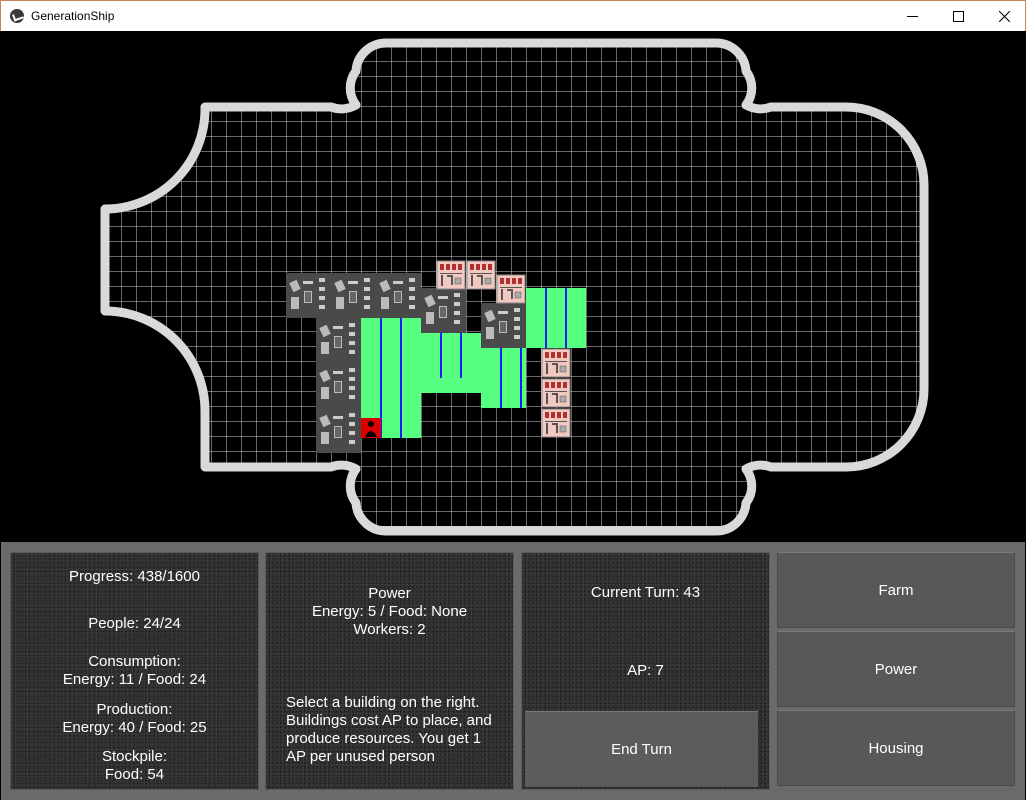 Image resolution: width=1026 pixels, height=800 pixels. What do you see at coordinates (389, 593) in the screenshot?
I see `selected-building-name: Power` at bounding box center [389, 593].